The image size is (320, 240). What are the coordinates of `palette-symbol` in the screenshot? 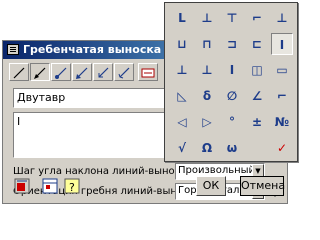 It's located at (257, 148).